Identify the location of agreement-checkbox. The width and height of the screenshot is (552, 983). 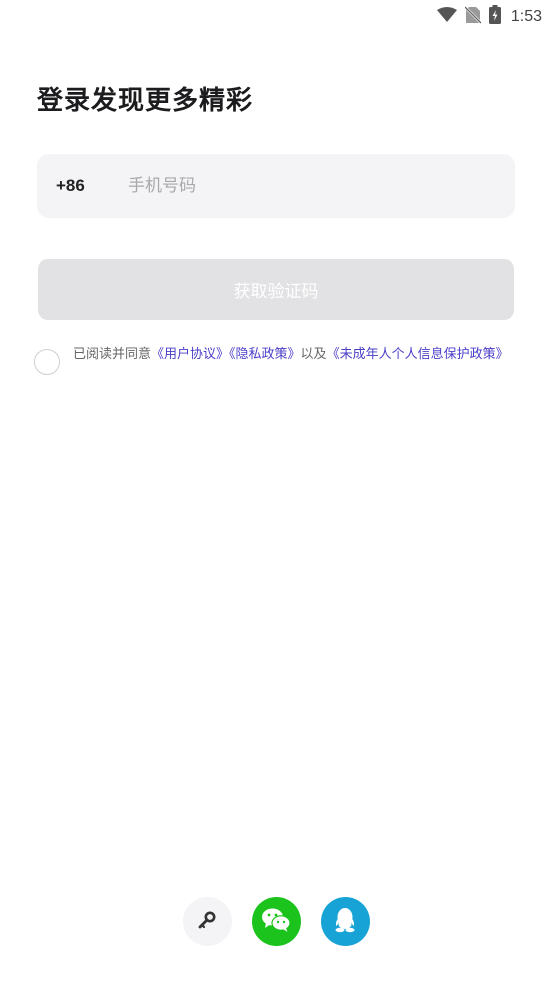
(47, 362).